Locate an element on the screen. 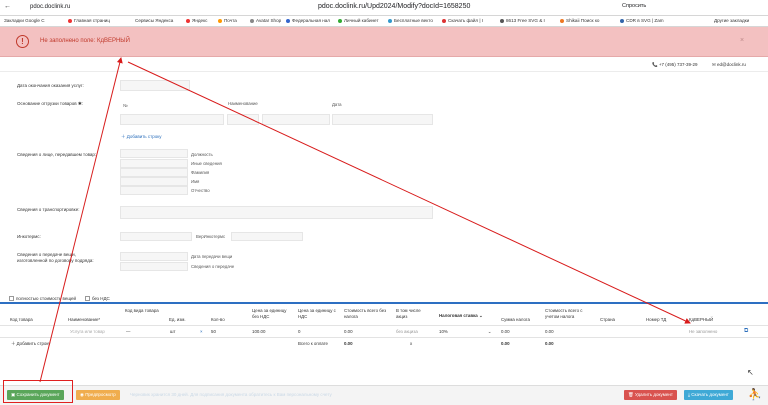  th-unit: Ед. изм. is located at coordinates (177, 319).